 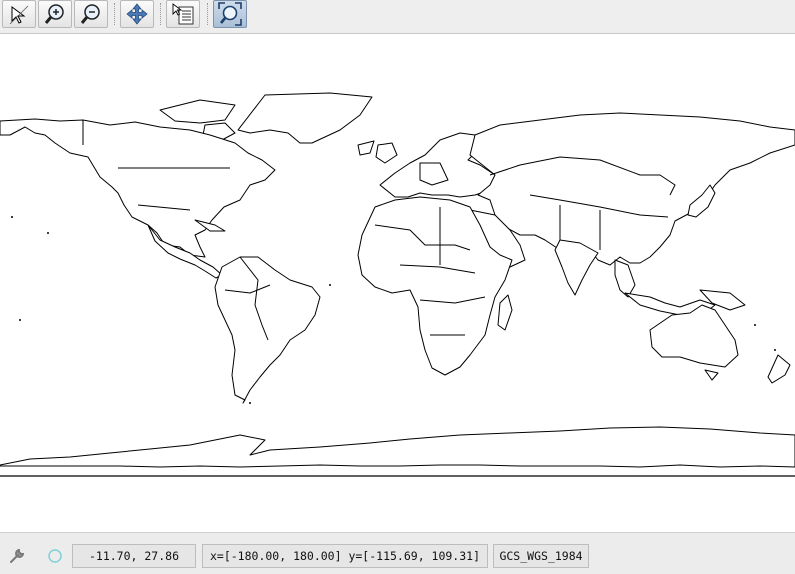 I want to click on new-zealand-outline, so click(x=779, y=369).